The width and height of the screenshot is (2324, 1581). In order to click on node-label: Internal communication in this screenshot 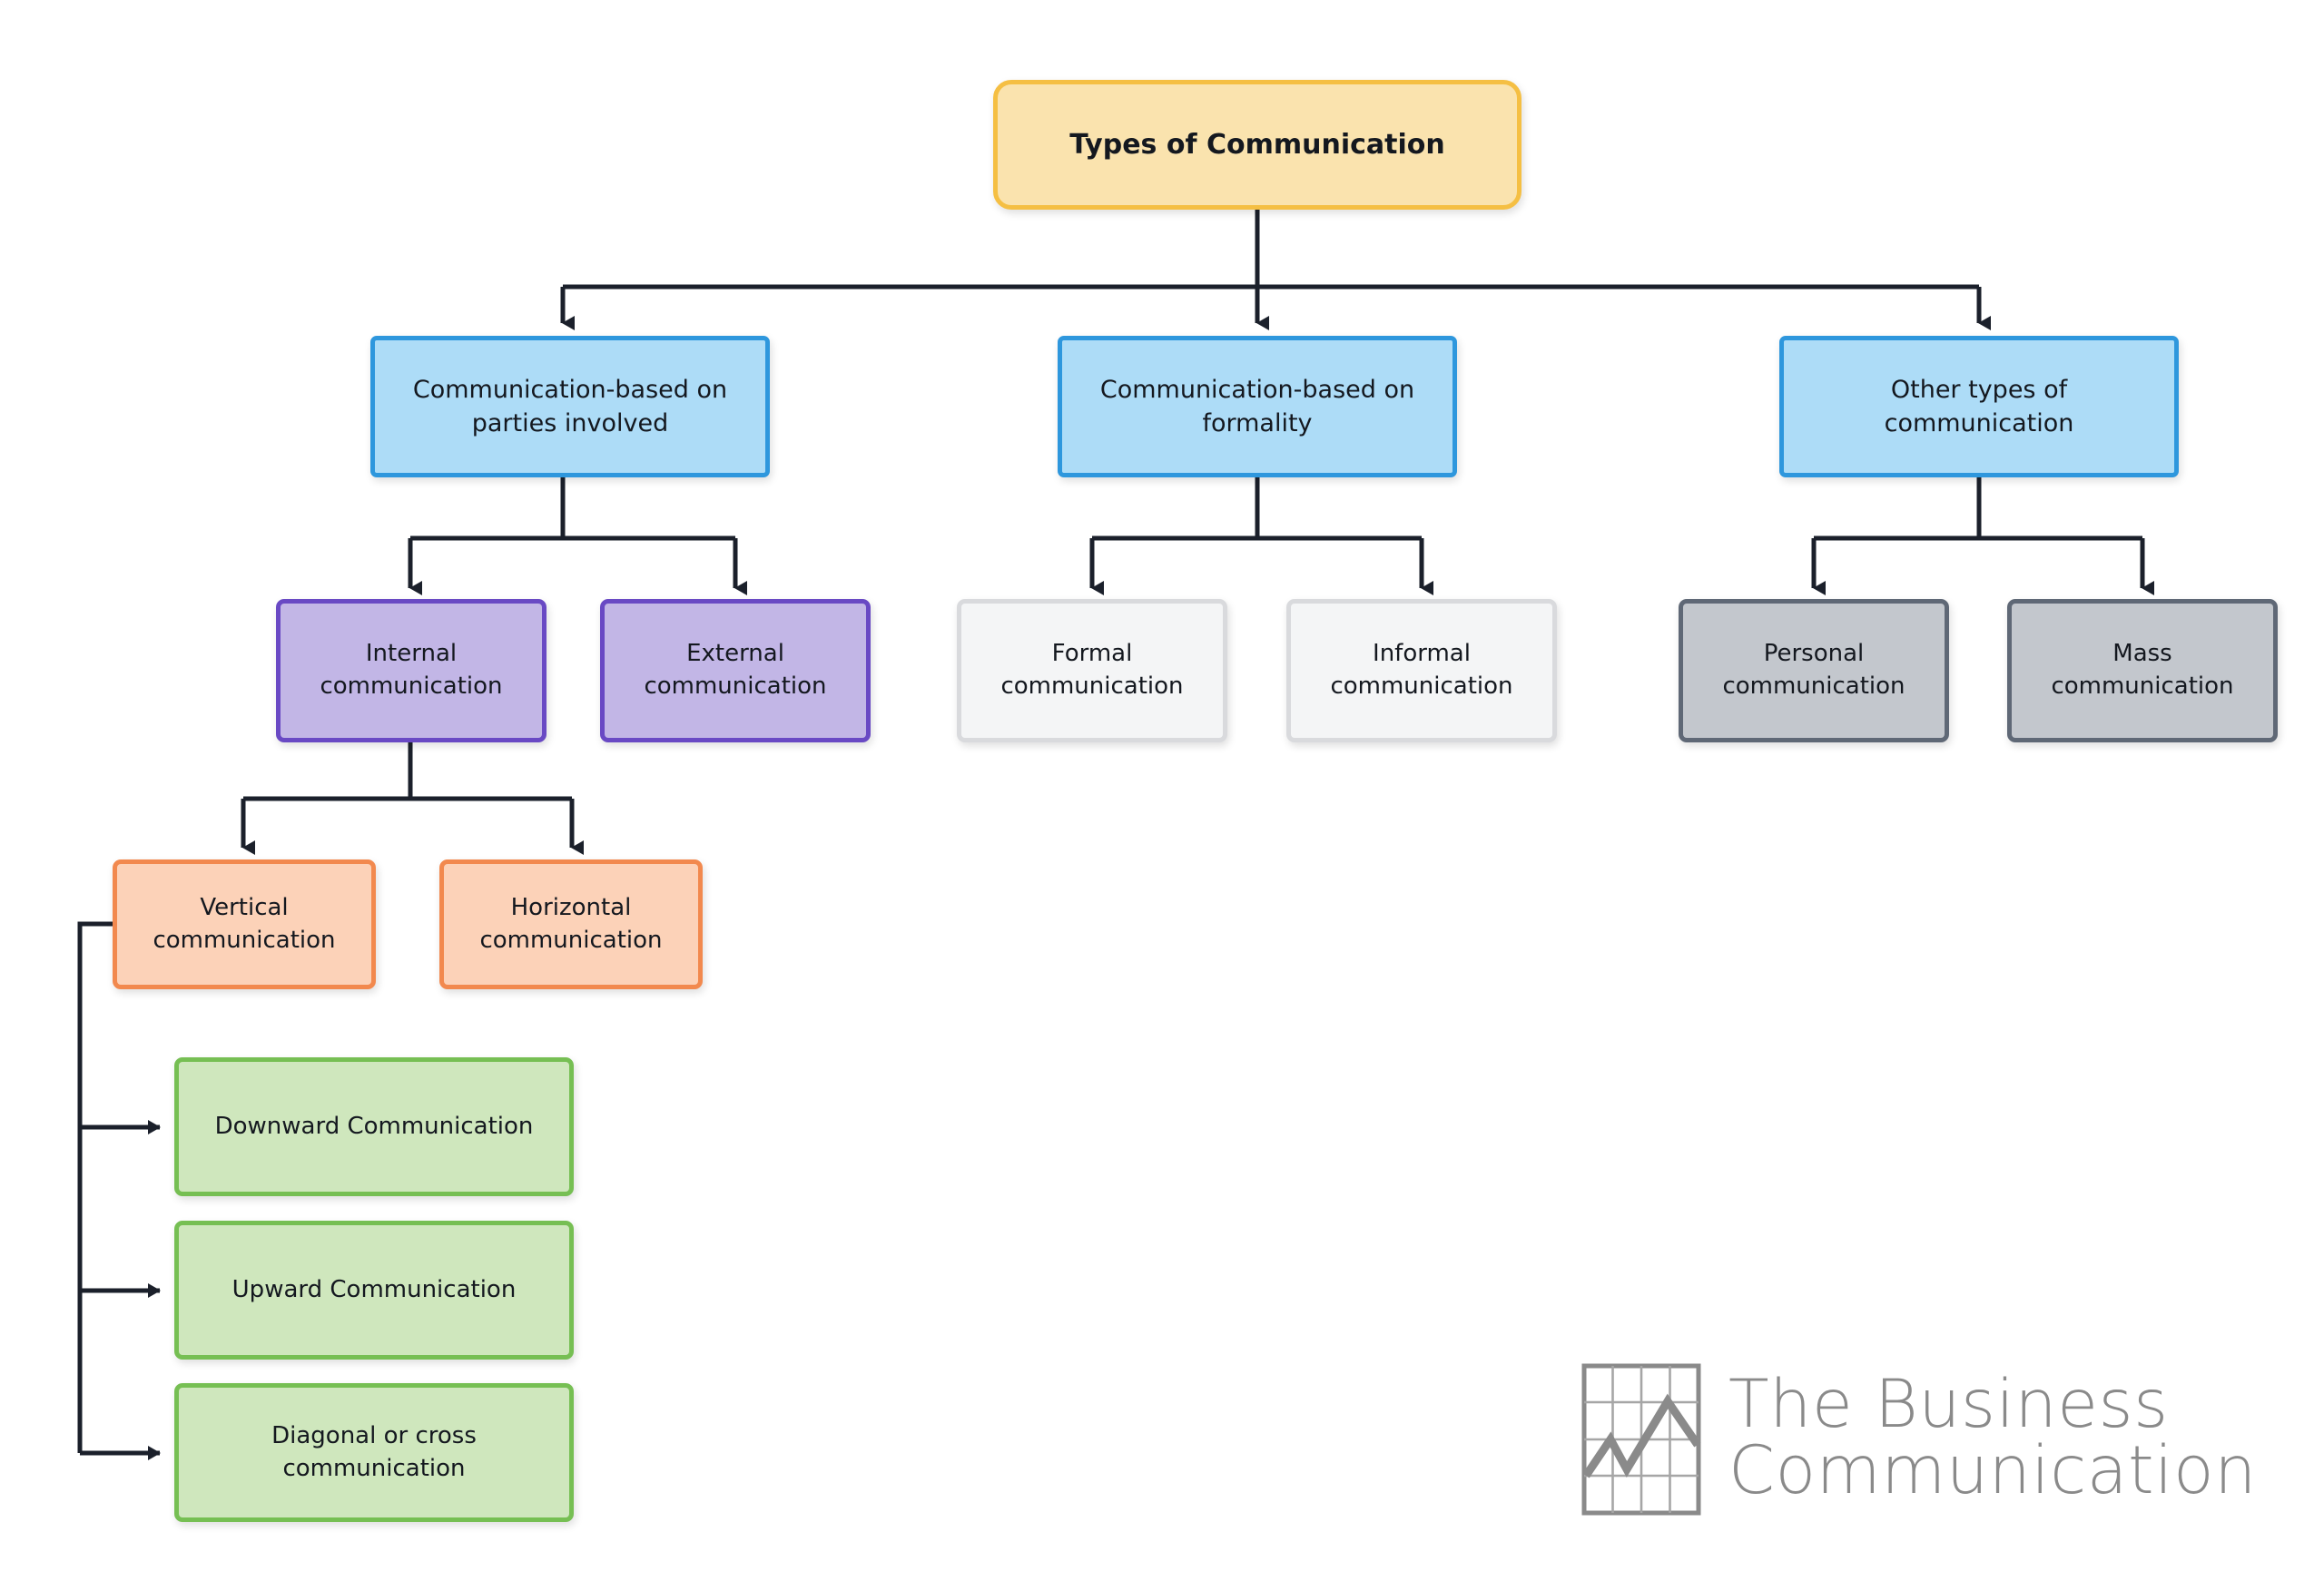, I will do `click(411, 670)`.